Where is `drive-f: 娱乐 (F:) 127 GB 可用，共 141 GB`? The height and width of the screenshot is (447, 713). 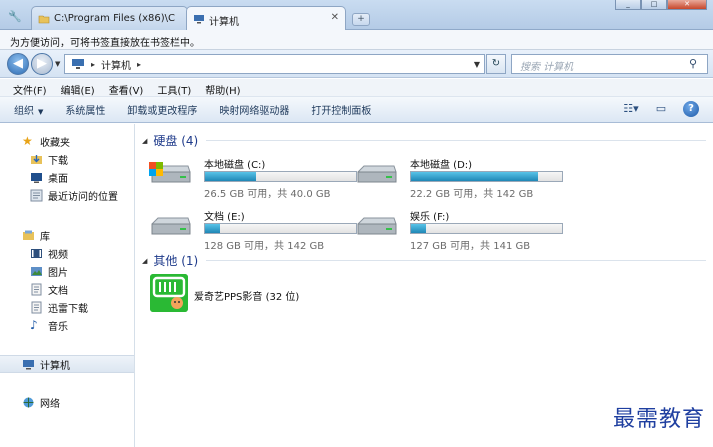 drive-f: 娱乐 (F:) 127 GB 可用，共 141 GB is located at coordinates (459, 228).